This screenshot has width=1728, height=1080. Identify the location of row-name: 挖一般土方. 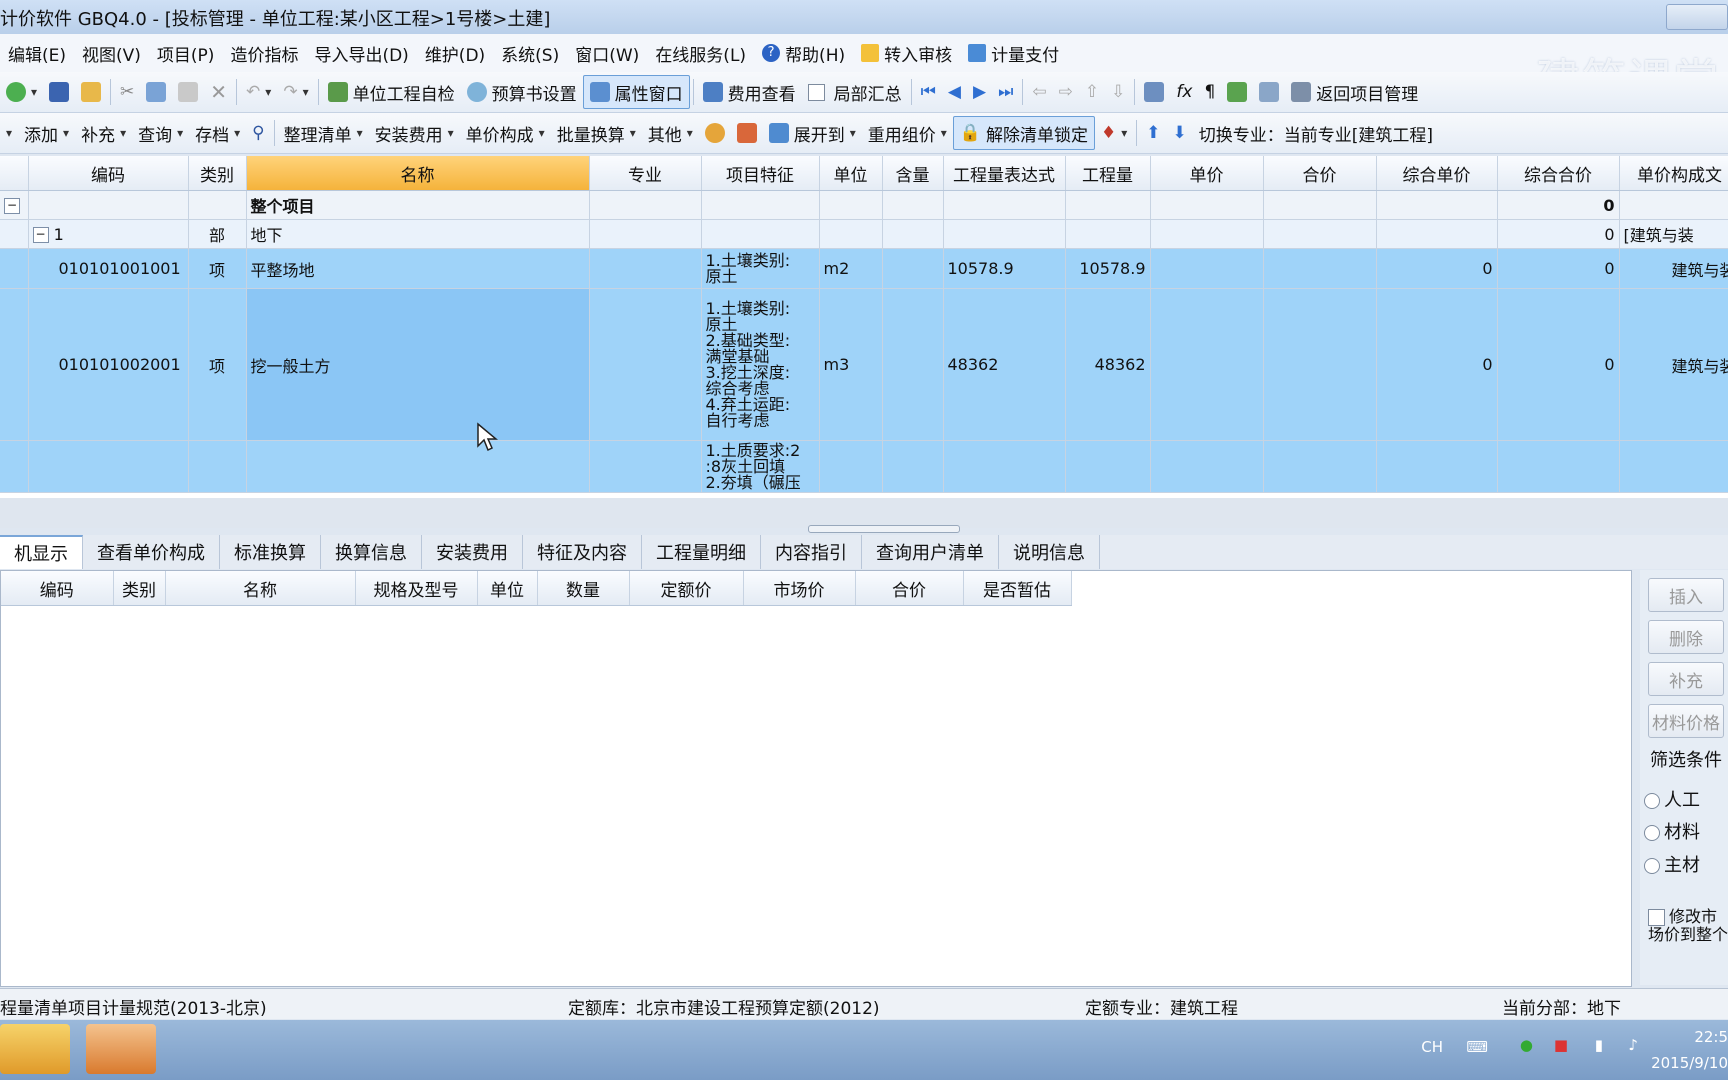
(418, 364).